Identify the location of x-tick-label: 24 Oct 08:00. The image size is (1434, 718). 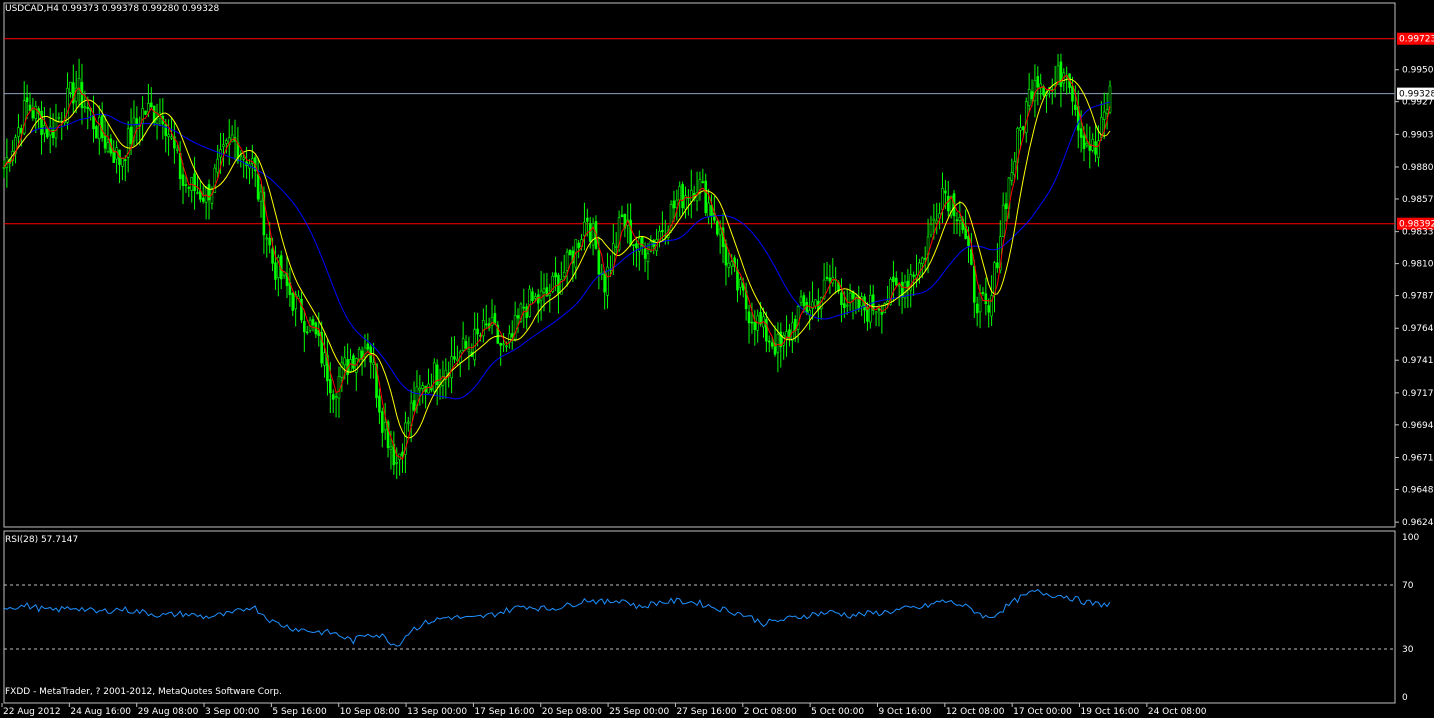
(1177, 712).